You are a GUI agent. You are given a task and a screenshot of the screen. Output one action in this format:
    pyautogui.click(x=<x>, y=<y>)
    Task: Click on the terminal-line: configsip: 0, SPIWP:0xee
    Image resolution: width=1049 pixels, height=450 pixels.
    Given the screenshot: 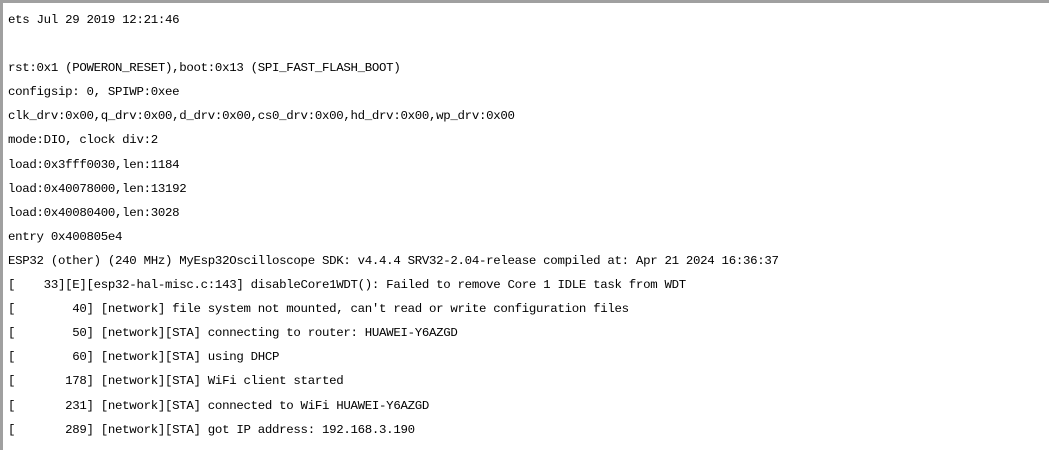 What is the action you would take?
    pyautogui.click(x=94, y=92)
    